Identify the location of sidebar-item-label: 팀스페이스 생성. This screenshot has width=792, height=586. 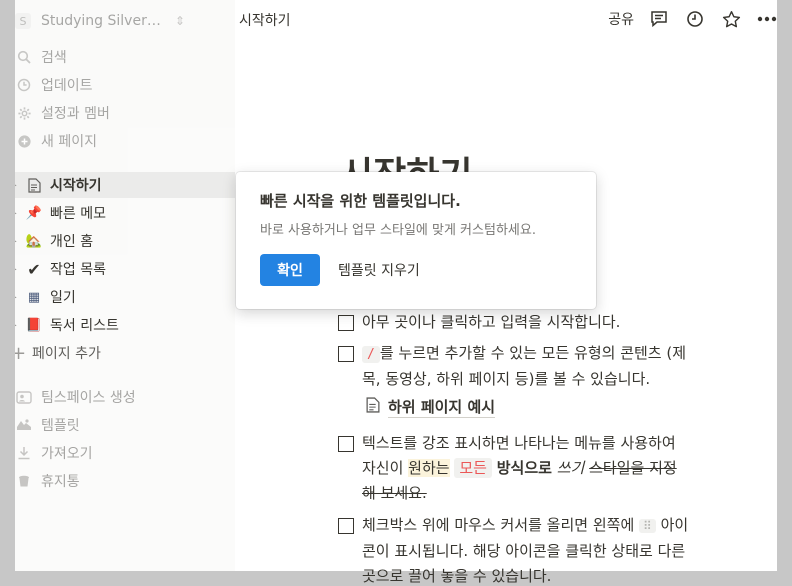
(88, 398).